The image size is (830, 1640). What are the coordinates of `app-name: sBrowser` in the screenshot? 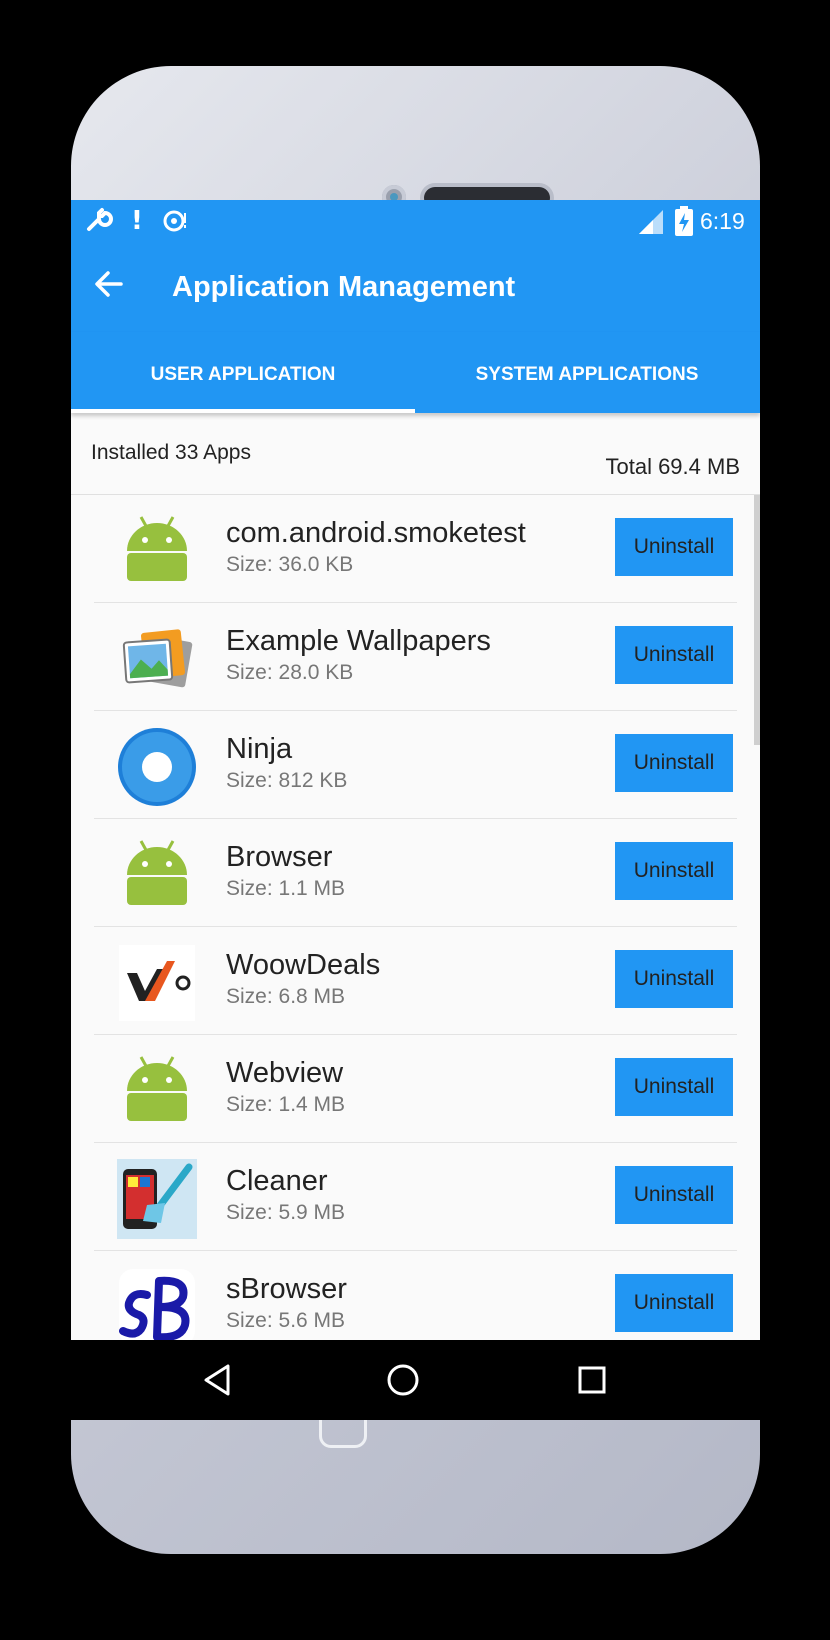 It's located at (286, 1289).